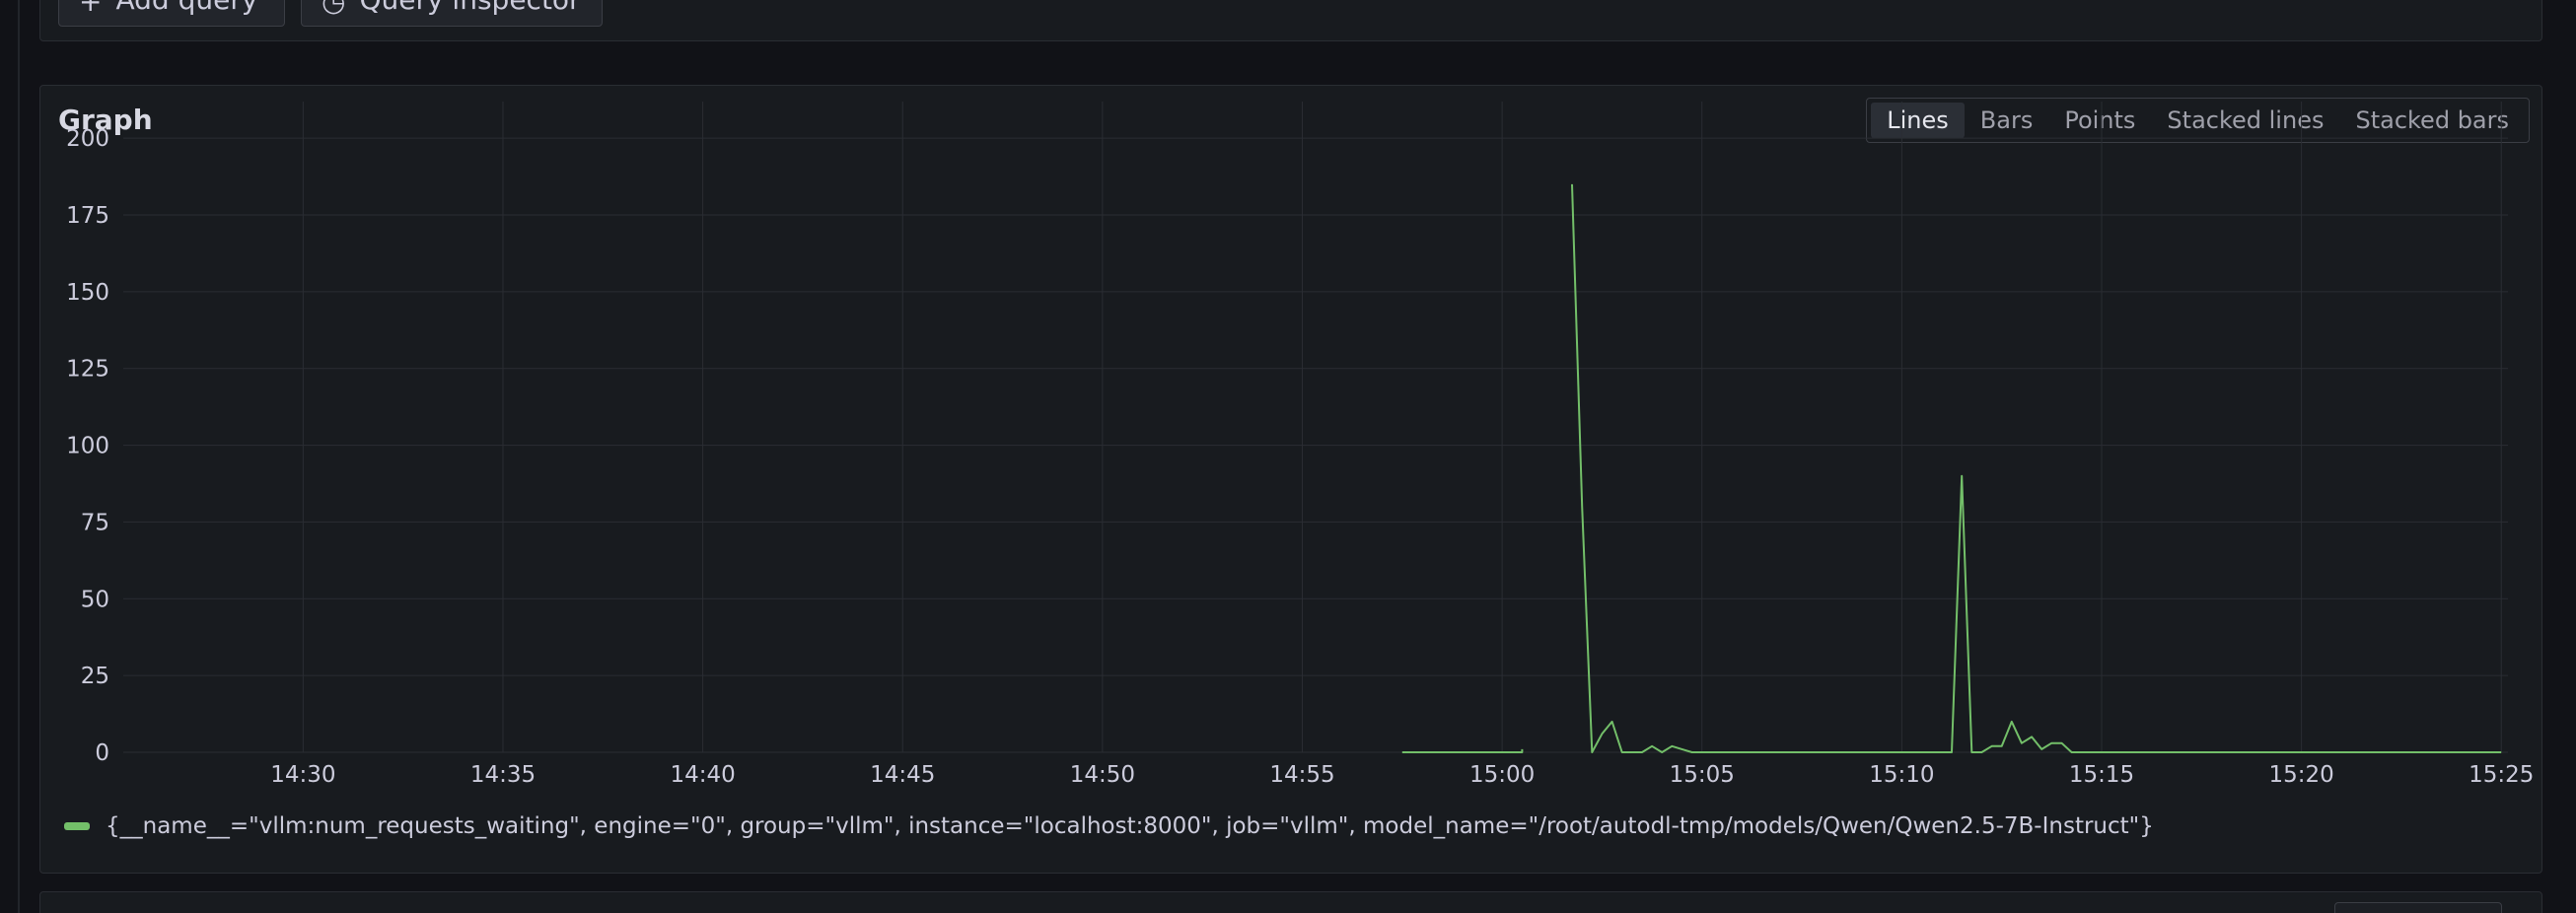 The width and height of the screenshot is (2576, 913). Describe the element at coordinates (902, 775) in the screenshot. I see `x-tick-label: 14:45` at that location.